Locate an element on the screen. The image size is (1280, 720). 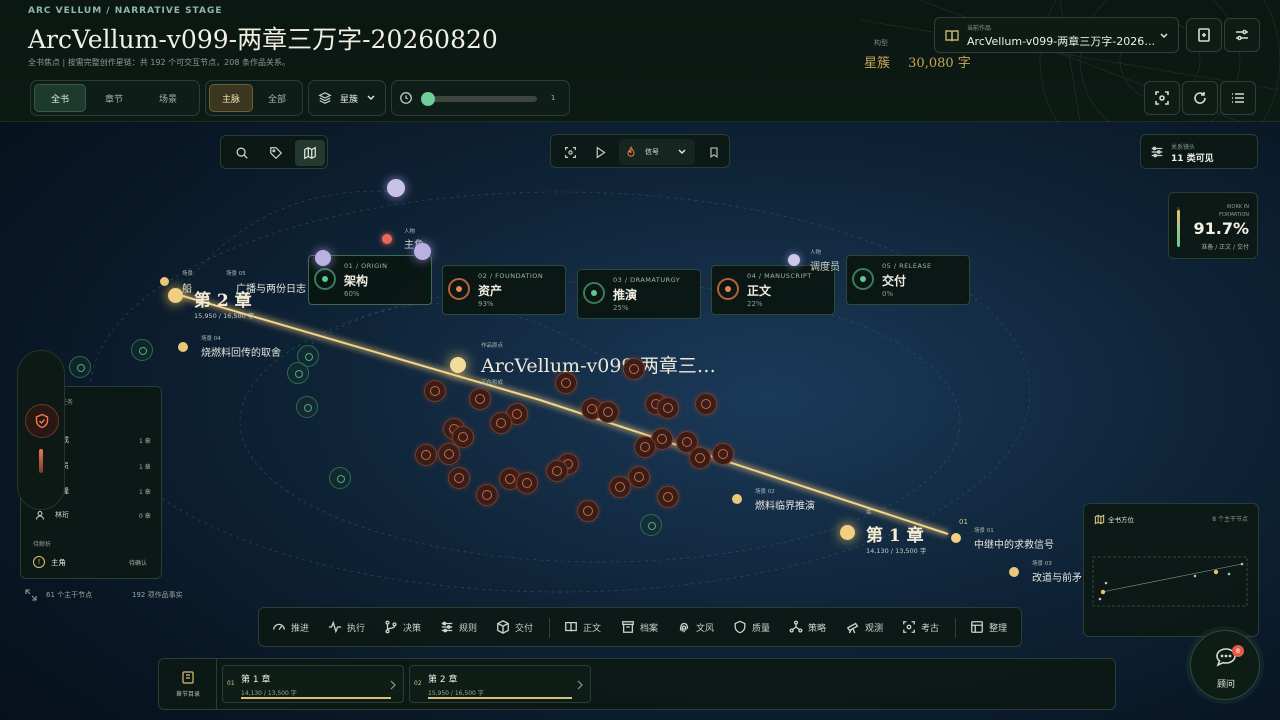
stage-card-foundation: 02 / FOUNDATION 资产 93% is located at coordinates (504, 290).